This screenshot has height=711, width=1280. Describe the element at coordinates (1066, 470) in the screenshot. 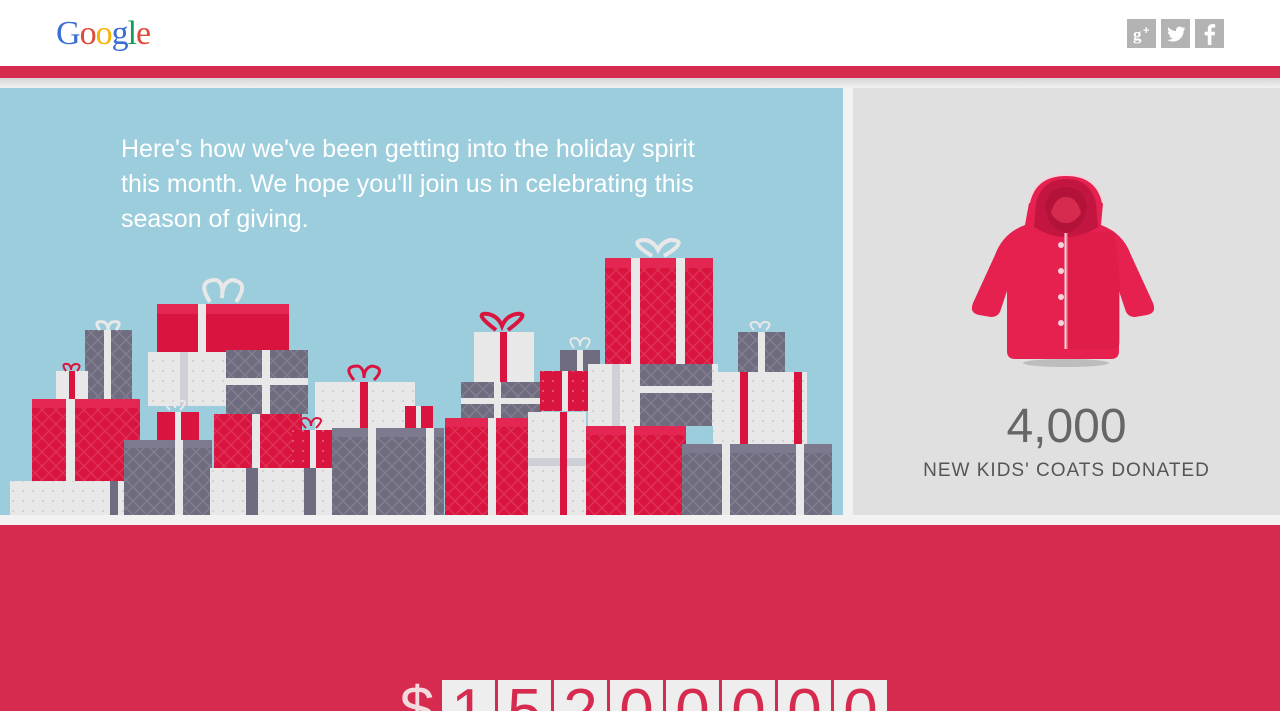

I see `coats-label: NEW KIDS' COATS DONATED` at that location.